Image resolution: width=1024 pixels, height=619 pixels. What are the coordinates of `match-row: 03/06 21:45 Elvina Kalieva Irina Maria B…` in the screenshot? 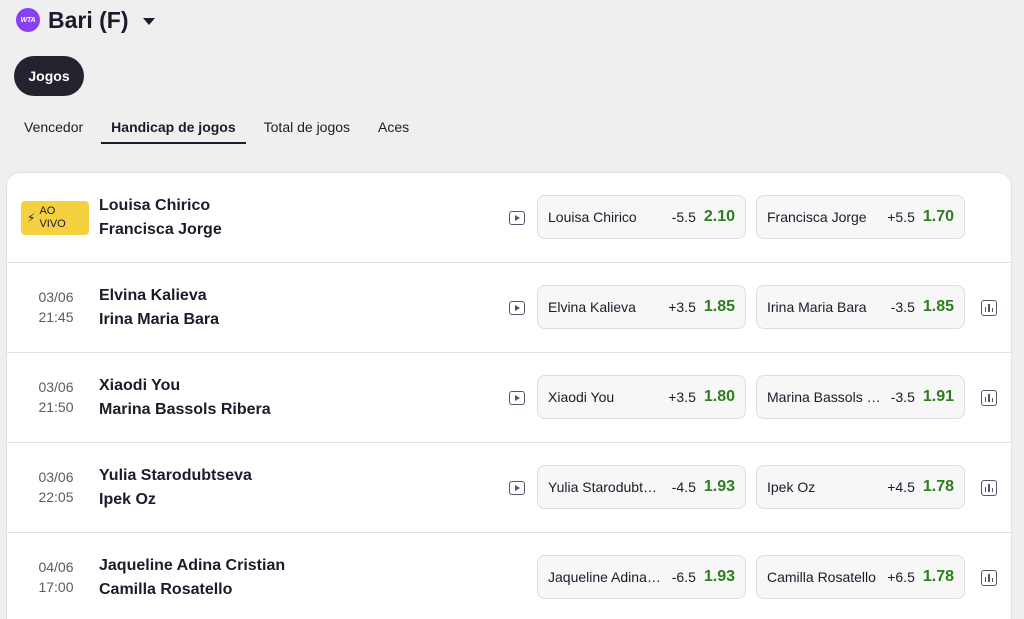 It's located at (509, 308).